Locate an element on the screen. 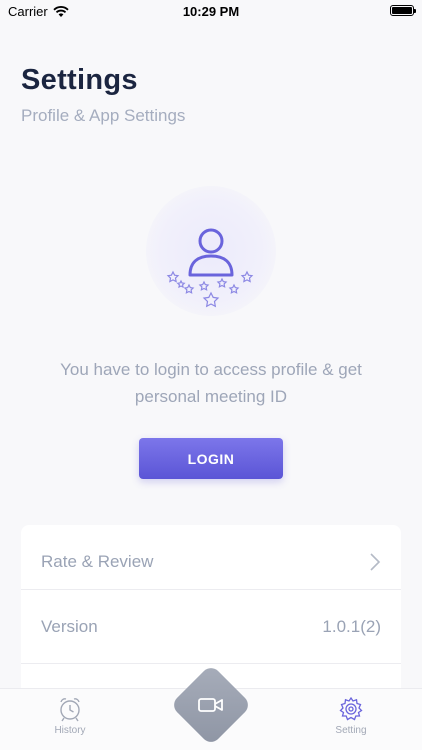 The height and width of the screenshot is (750, 422). page-subtitle: Profile & App Settings is located at coordinates (103, 115).